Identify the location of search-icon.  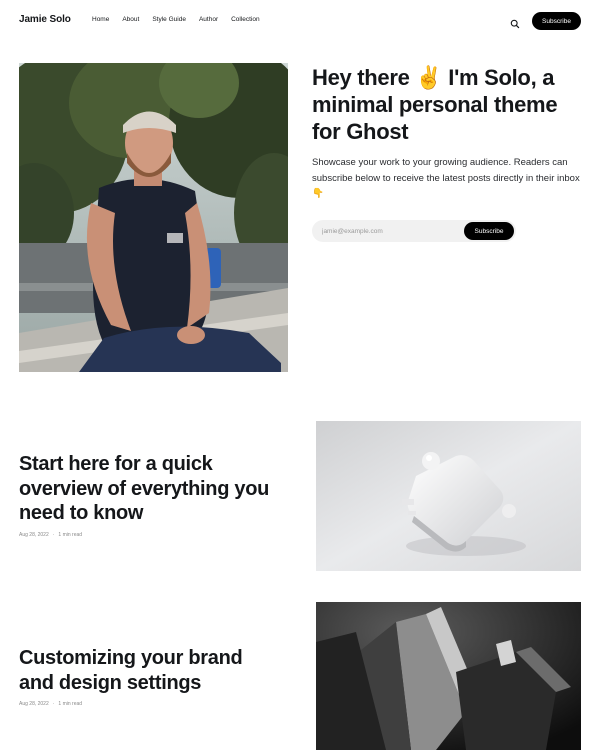
(515, 22).